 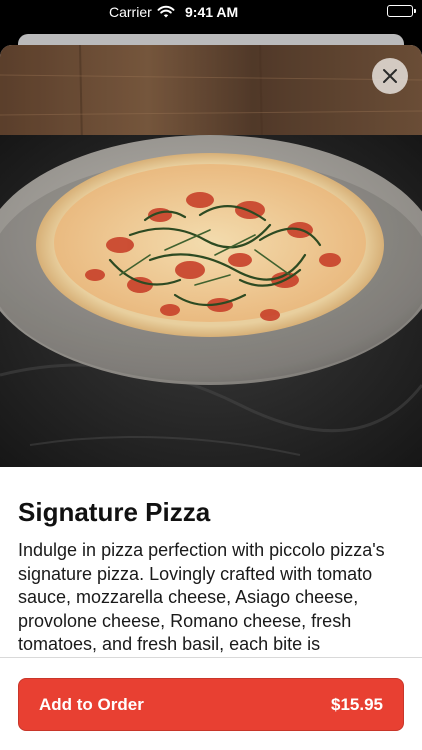 I want to click on bottom-action-bar: Add to Order $15.95, so click(x=211, y=703).